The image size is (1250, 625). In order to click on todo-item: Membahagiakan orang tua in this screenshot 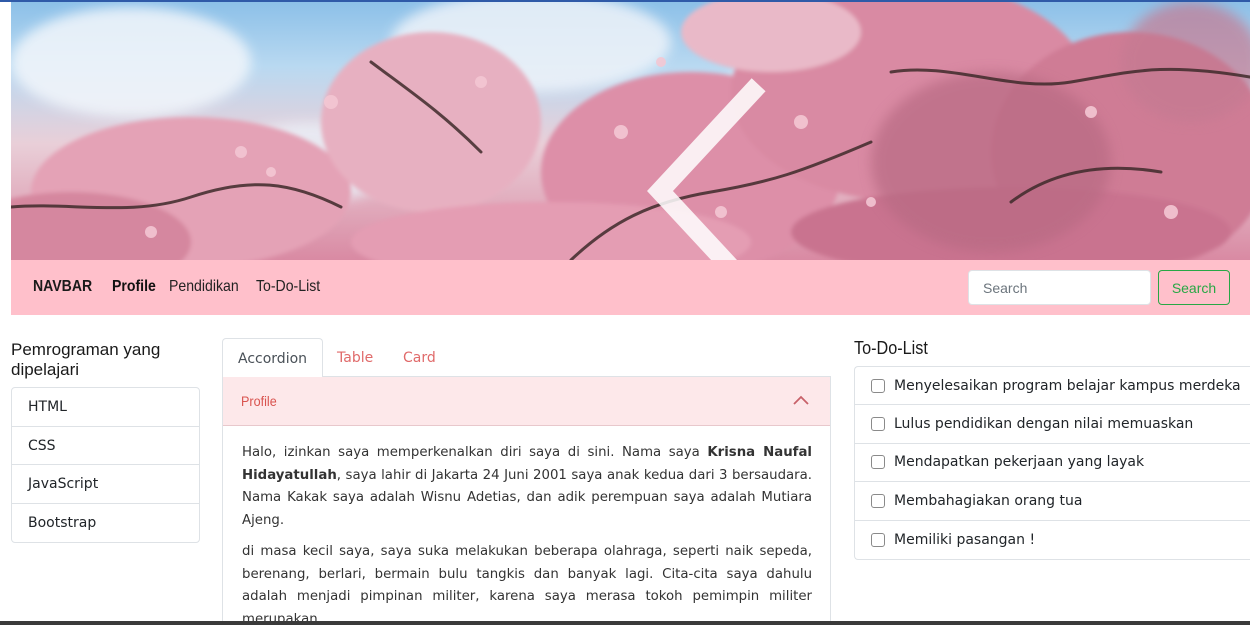, I will do `click(1052, 501)`.